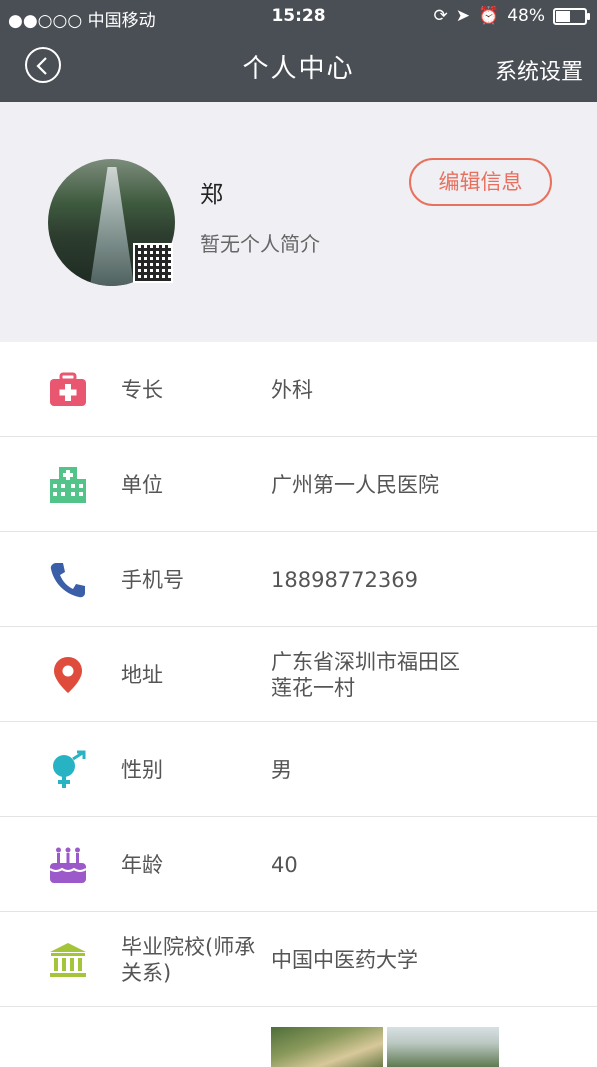  I want to click on status-bar: ●●○○○ 中国移动 15:28 ⟳ ➤ ⏰ 48%, so click(298, 17).